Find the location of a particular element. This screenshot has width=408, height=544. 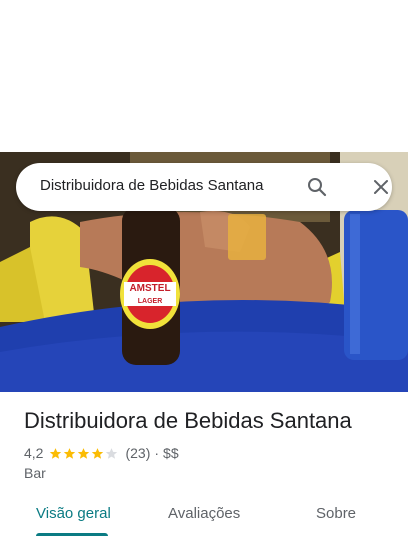

price-level: $$ is located at coordinates (171, 453).